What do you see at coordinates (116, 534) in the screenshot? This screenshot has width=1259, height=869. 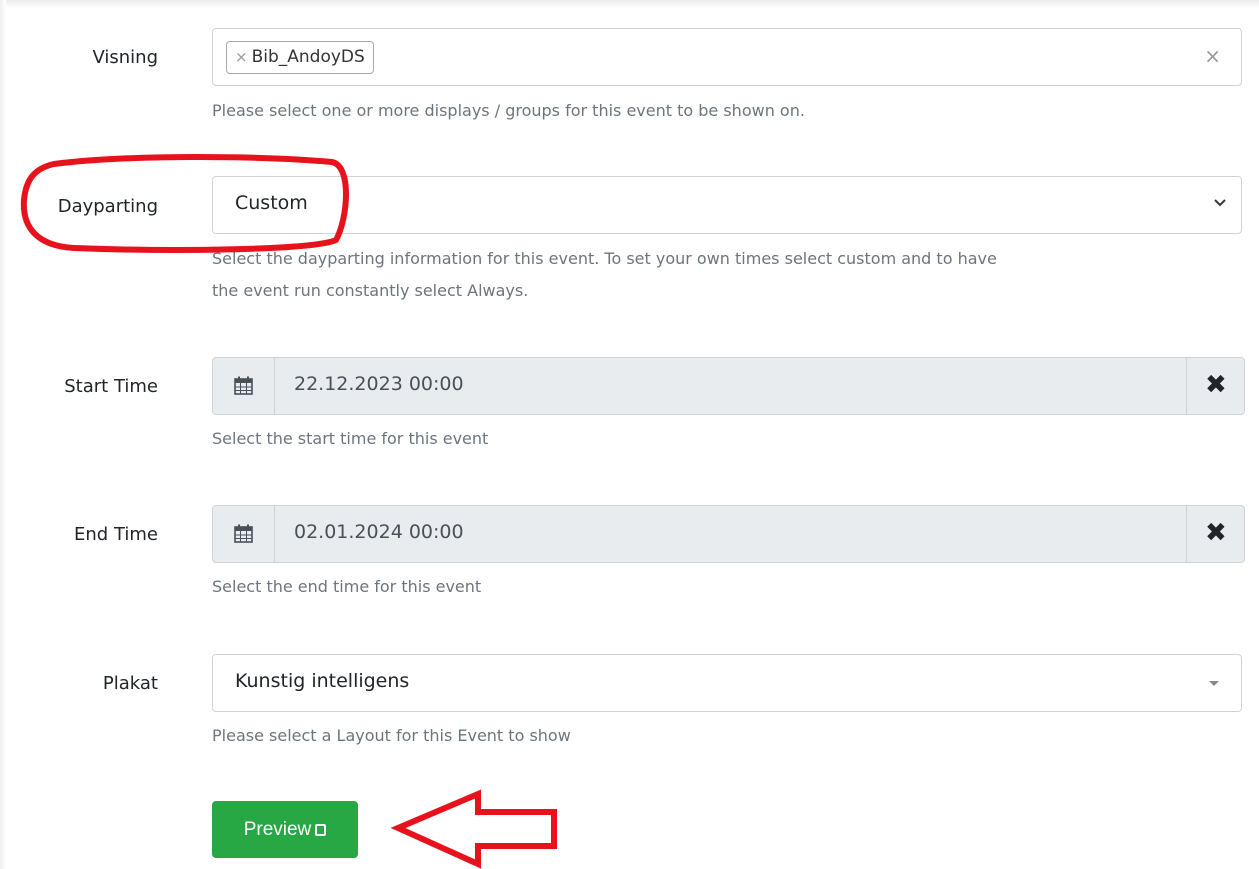 I see `end-time-label: End Time` at bounding box center [116, 534].